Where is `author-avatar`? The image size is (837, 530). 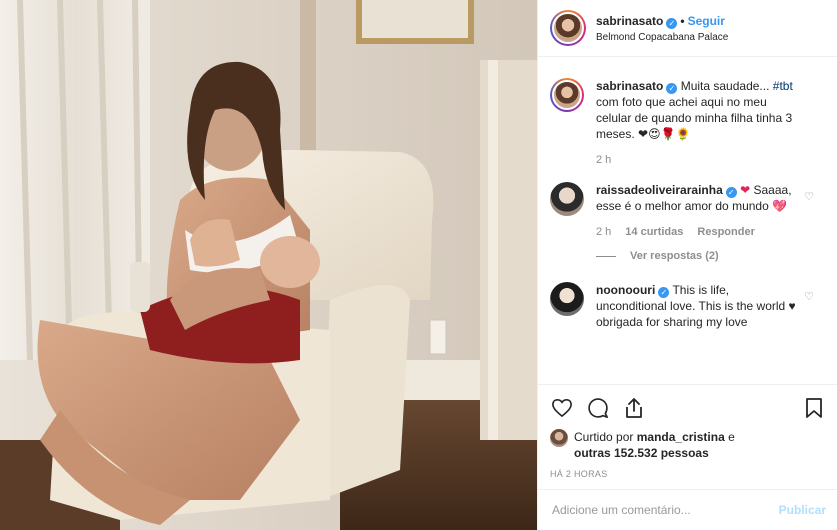 author-avatar is located at coordinates (568, 28).